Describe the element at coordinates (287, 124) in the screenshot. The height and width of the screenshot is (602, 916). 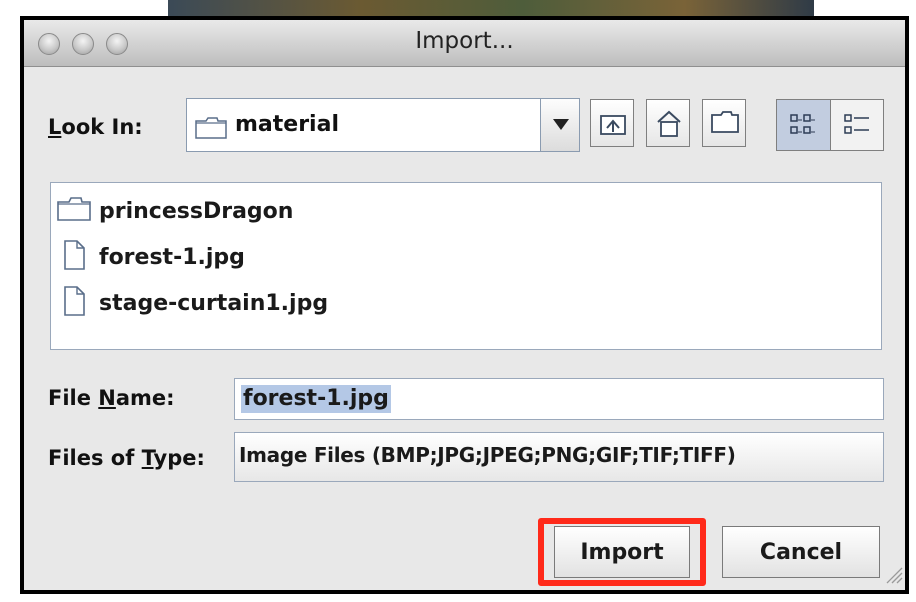
I see `look-in-value: material` at that location.